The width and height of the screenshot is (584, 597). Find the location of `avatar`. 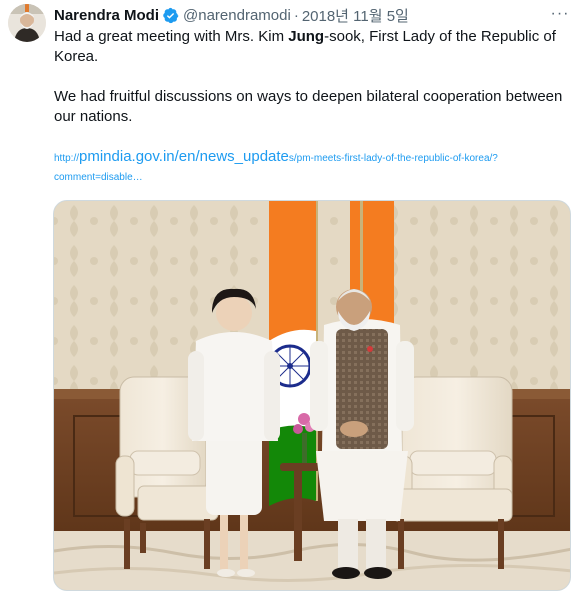

avatar is located at coordinates (27, 23).